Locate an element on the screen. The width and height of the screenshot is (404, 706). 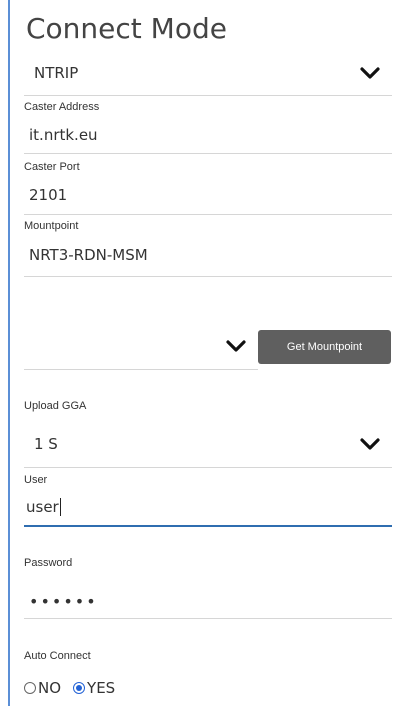
mountpoint-label: Mountpoint is located at coordinates (51, 226).